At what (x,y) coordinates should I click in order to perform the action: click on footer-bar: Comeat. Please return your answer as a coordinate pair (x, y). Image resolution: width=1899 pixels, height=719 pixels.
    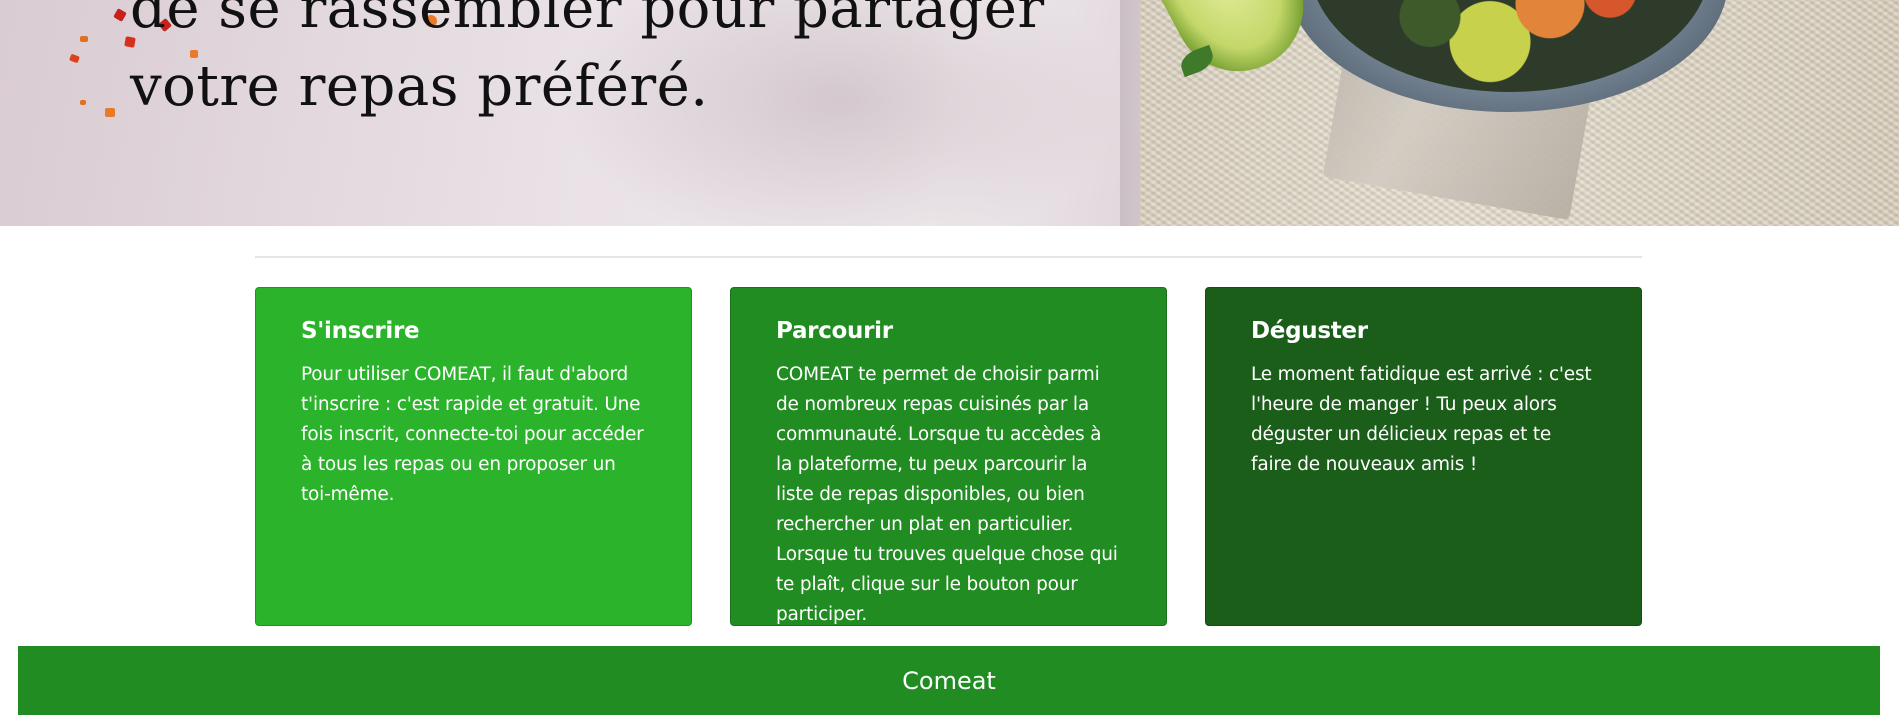
    Looking at the image, I should click on (949, 680).